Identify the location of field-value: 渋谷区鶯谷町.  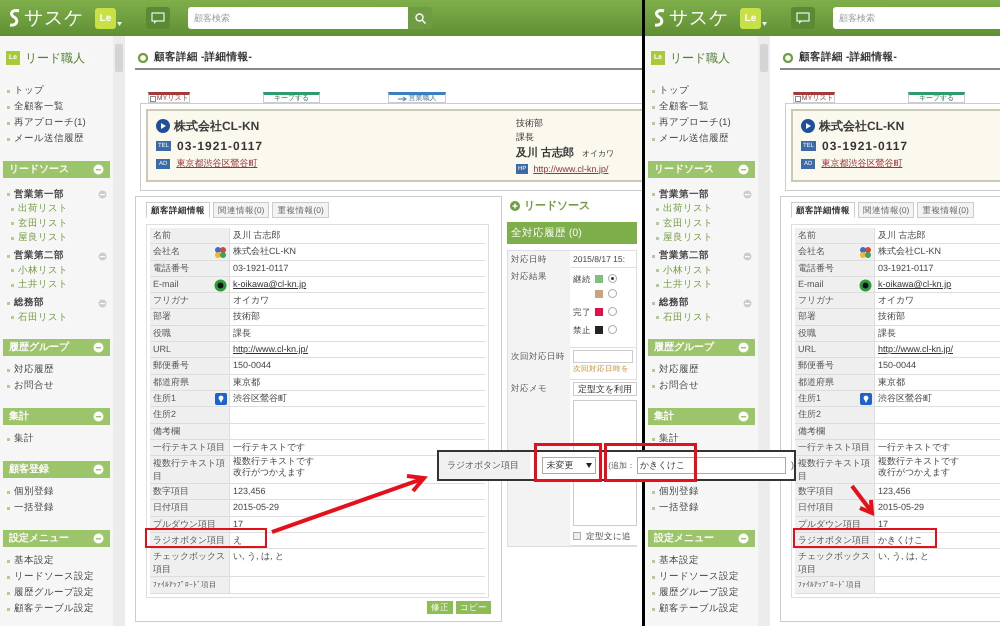
(260, 398).